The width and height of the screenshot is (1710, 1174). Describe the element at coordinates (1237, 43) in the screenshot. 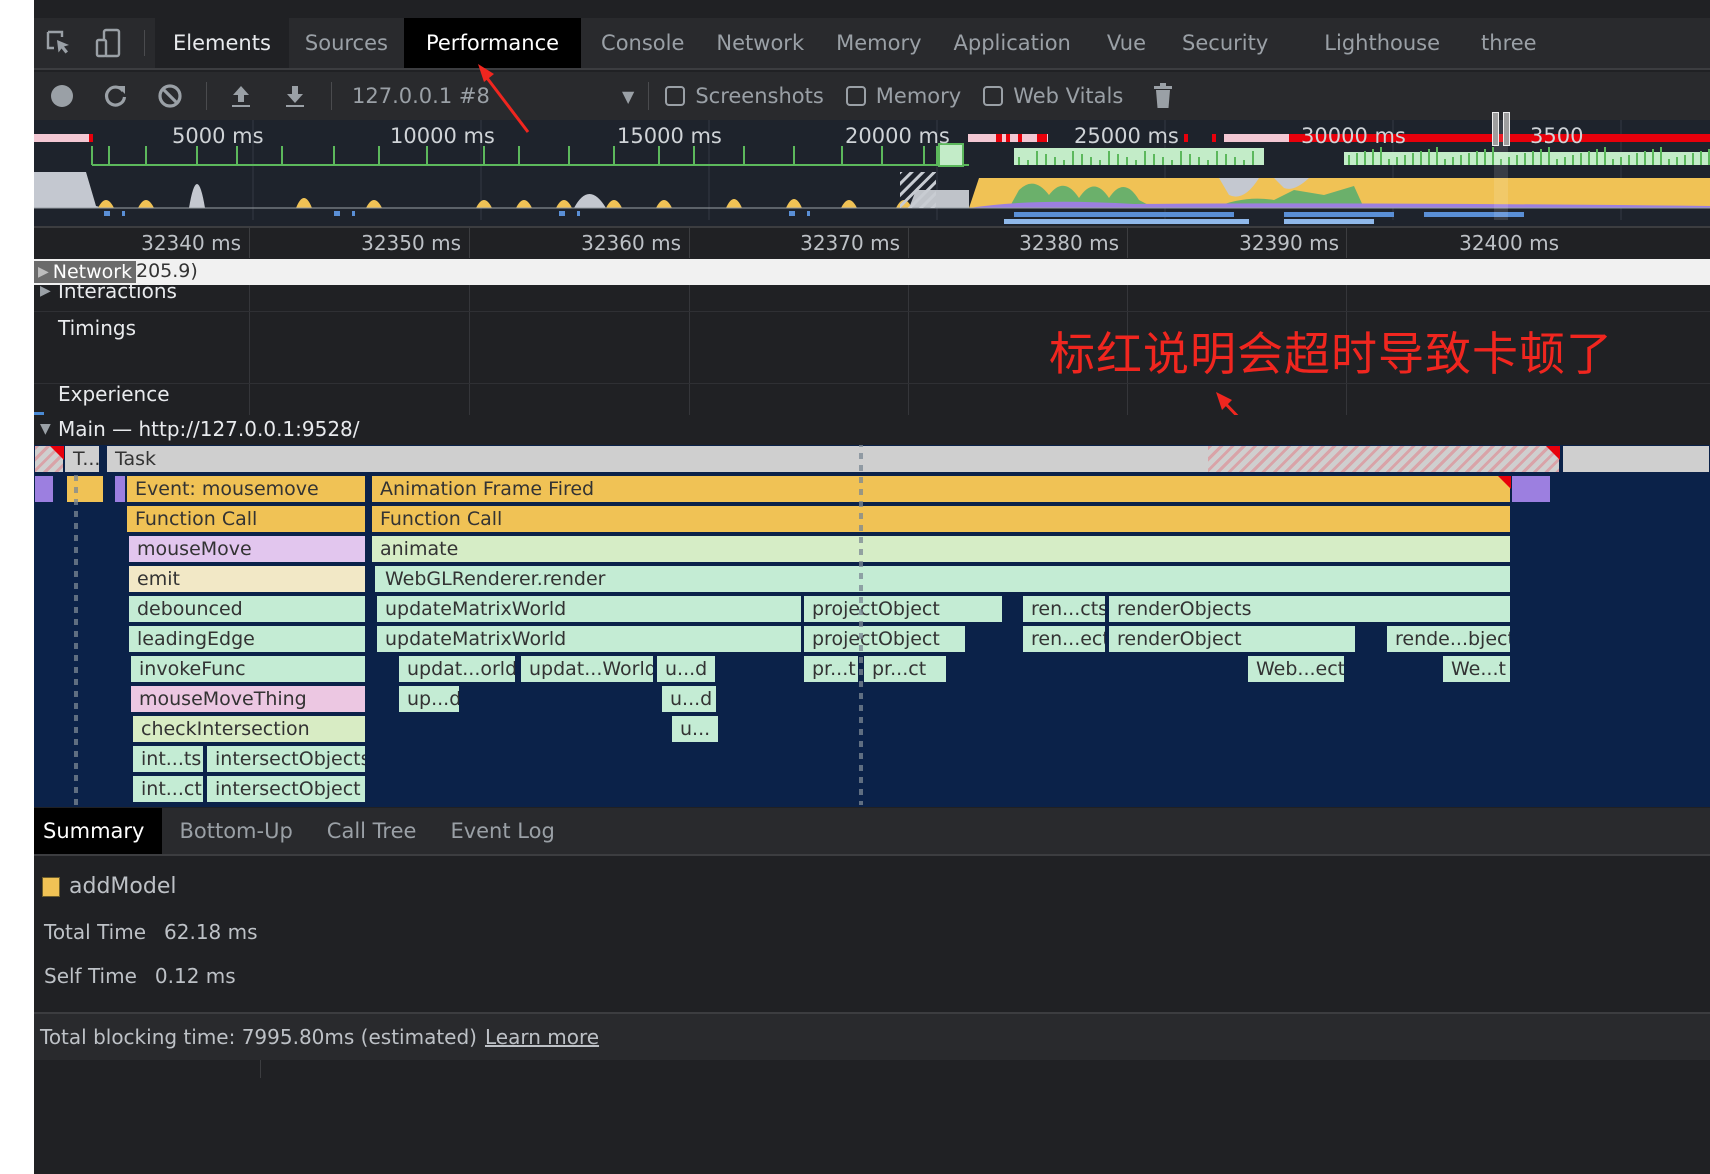

I see `tab-security: Security` at that location.